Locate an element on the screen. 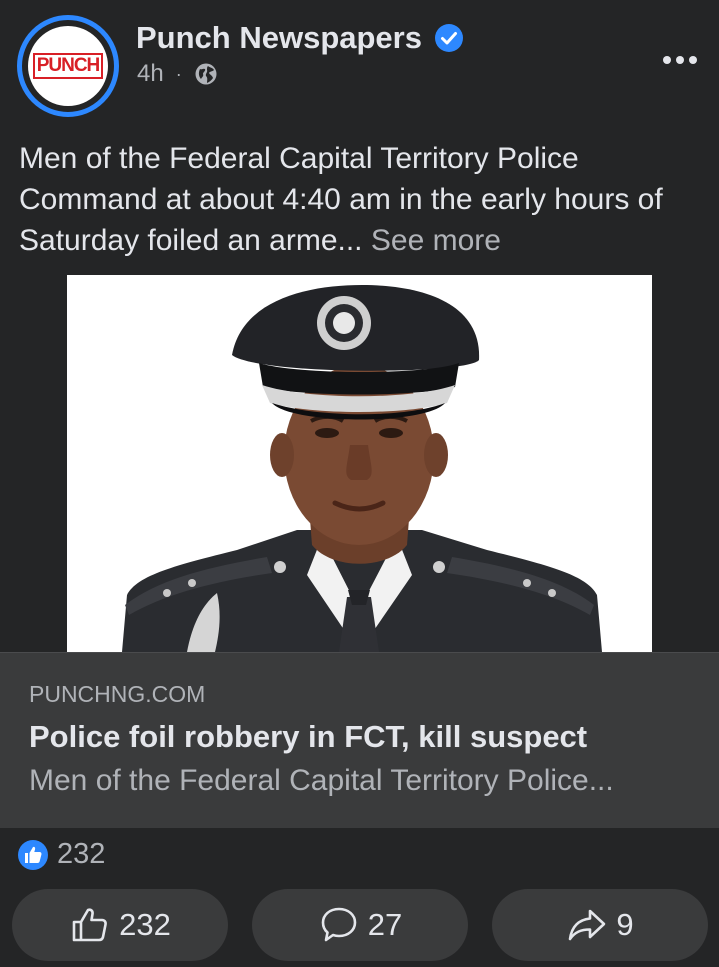  page-avatar: PUNCH is located at coordinates (68, 66).